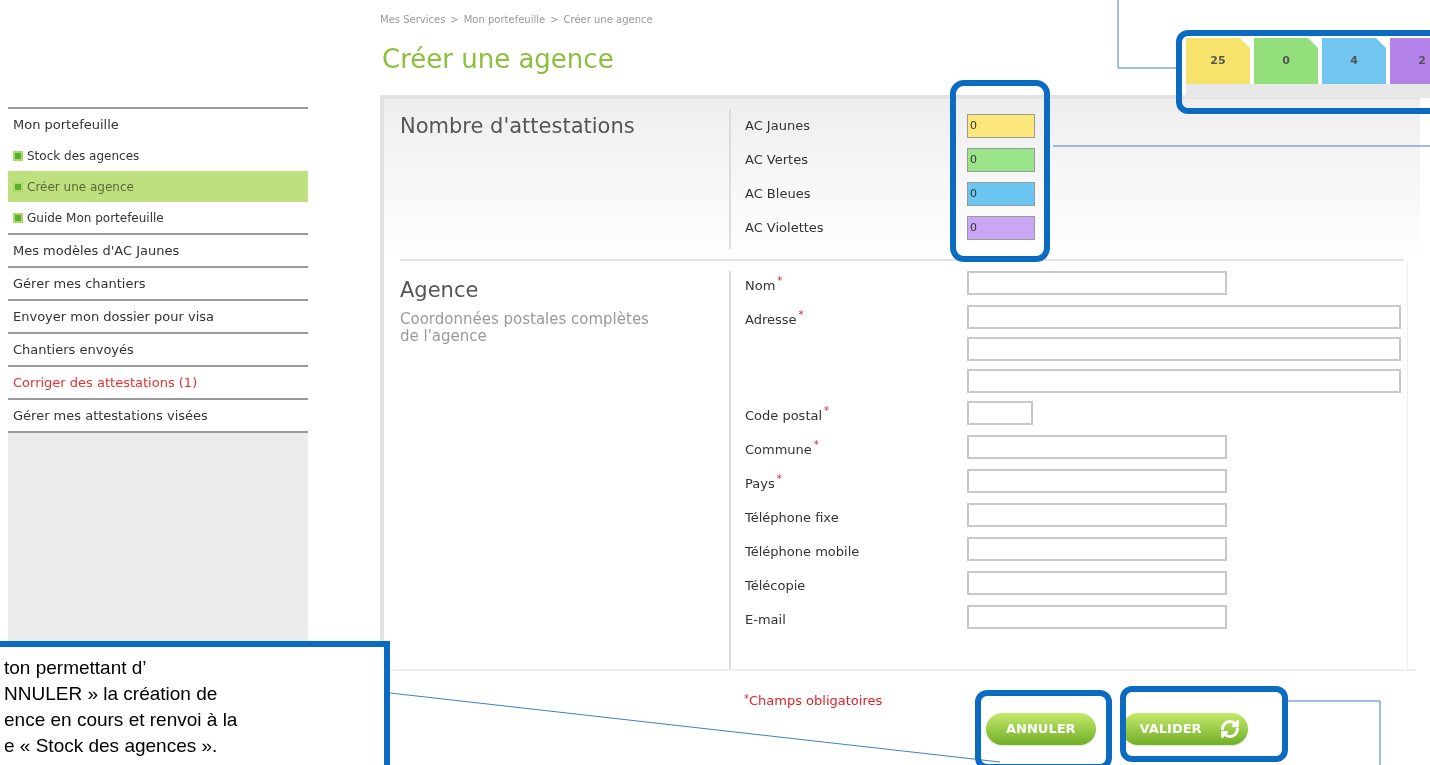  What do you see at coordinates (1229, 728) in the screenshot?
I see `refresh-icon` at bounding box center [1229, 728].